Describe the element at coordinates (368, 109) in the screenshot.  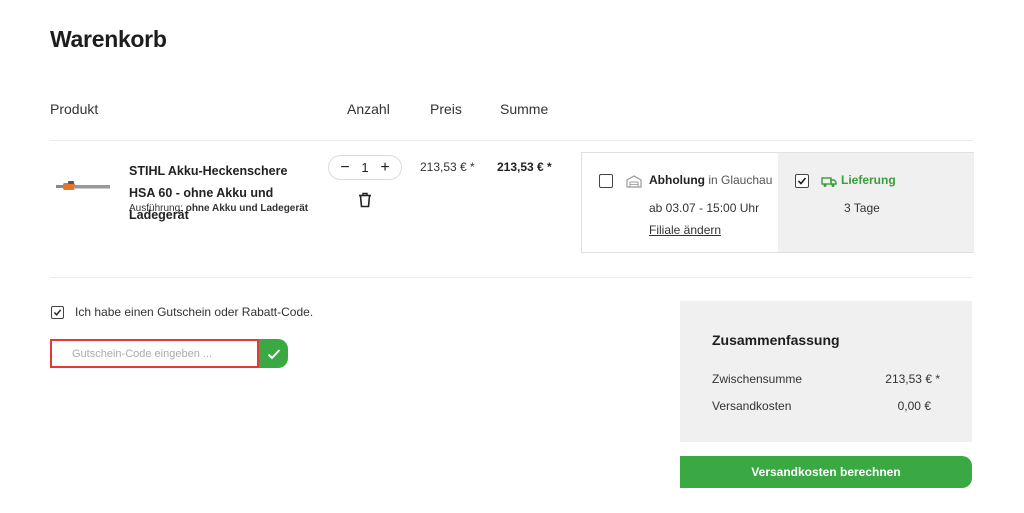
I see `header-quantity: Anzahl` at that location.